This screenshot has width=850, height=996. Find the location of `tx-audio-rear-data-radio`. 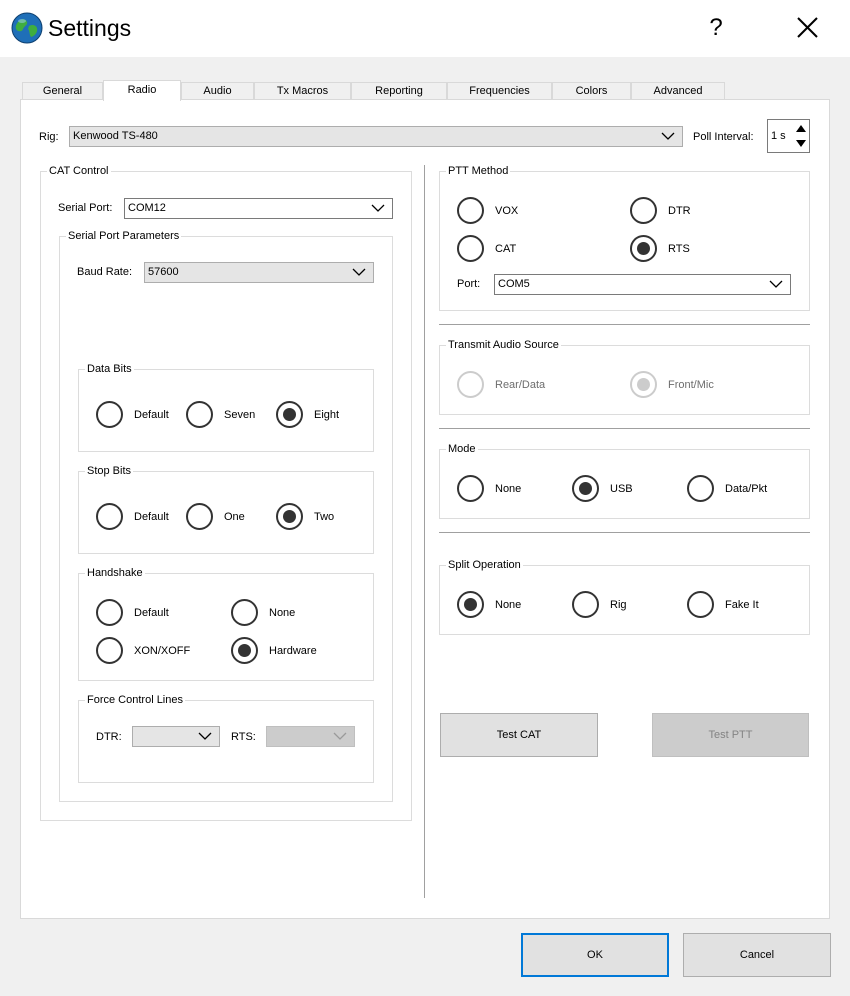

tx-audio-rear-data-radio is located at coordinates (470, 384).